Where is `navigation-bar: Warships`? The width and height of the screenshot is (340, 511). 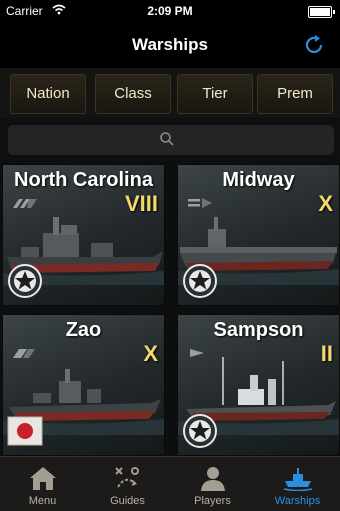 navigation-bar: Warships is located at coordinates (170, 45).